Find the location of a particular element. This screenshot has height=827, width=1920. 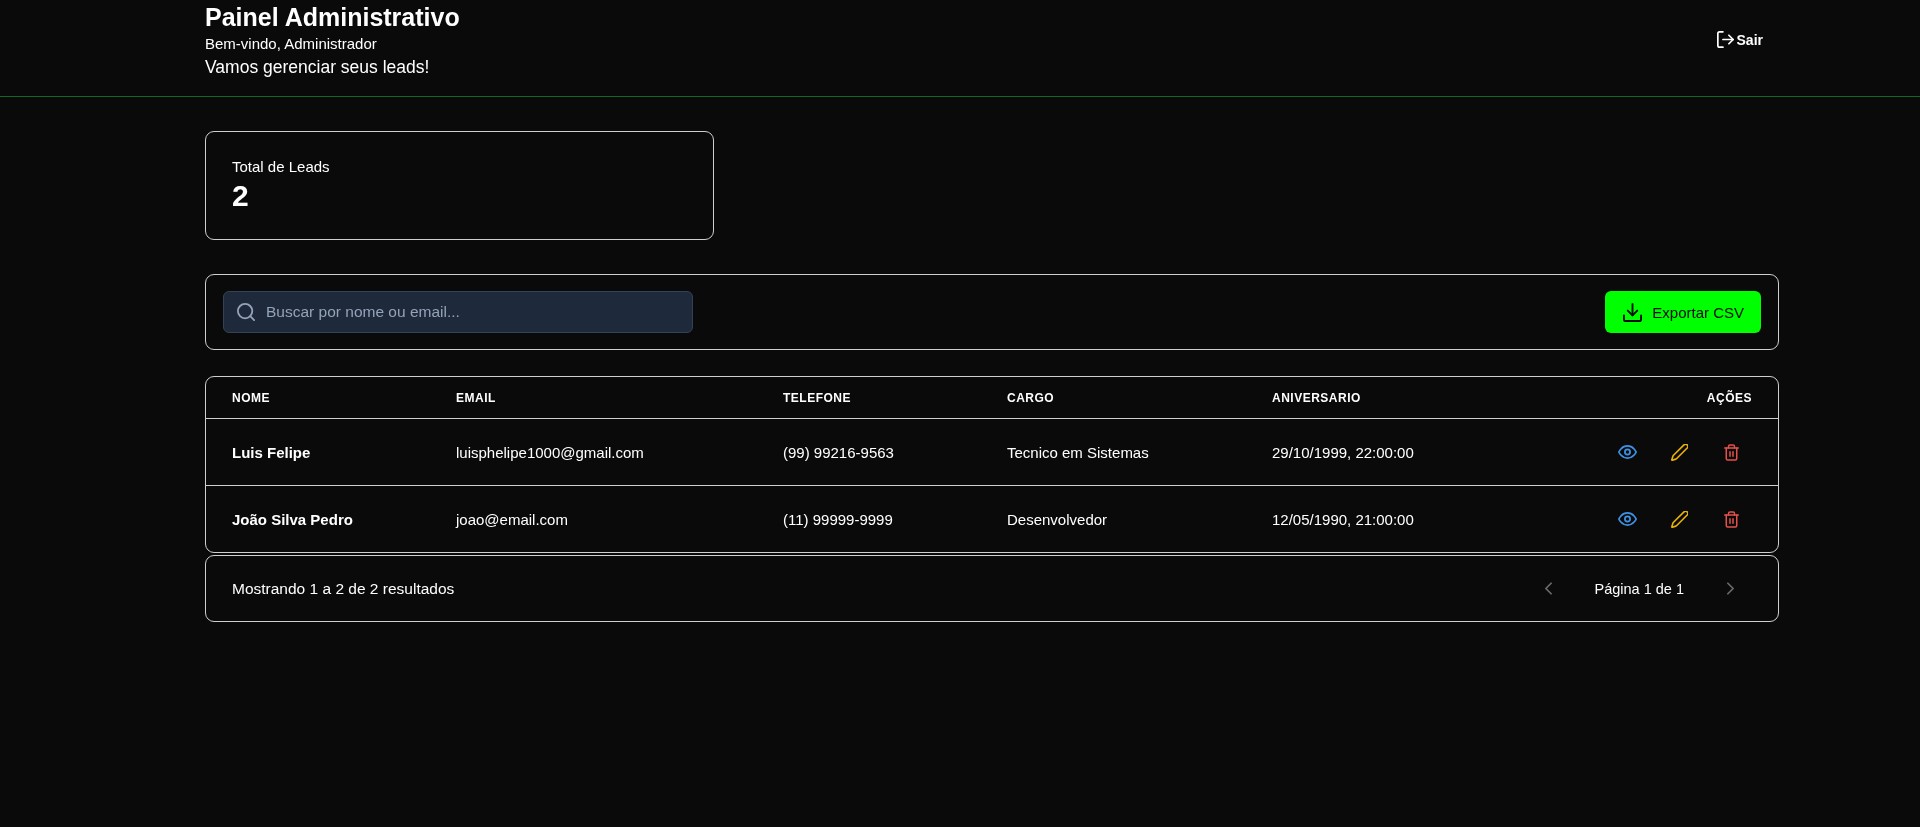

table-cell-text: (11) 99999-9999 is located at coordinates (838, 519).